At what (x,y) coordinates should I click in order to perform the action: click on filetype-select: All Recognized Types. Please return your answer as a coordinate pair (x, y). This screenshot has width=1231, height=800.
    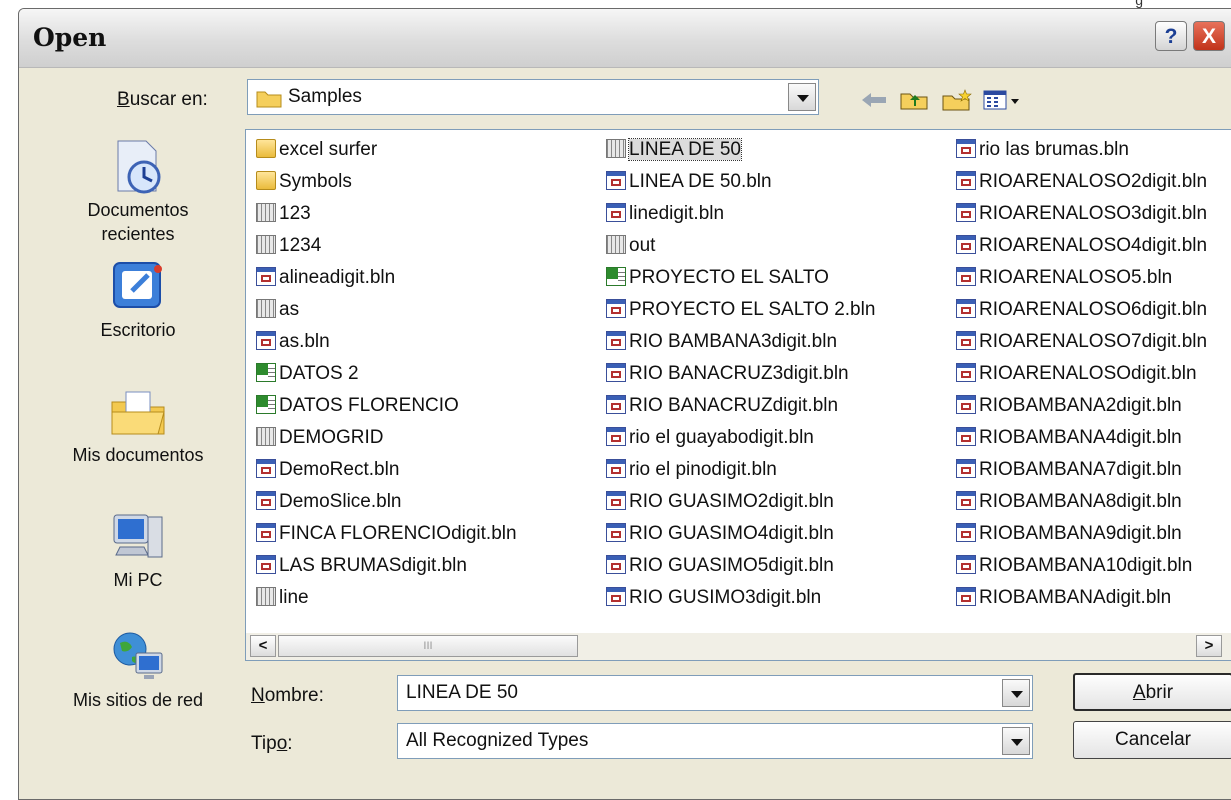
    Looking at the image, I should click on (715, 741).